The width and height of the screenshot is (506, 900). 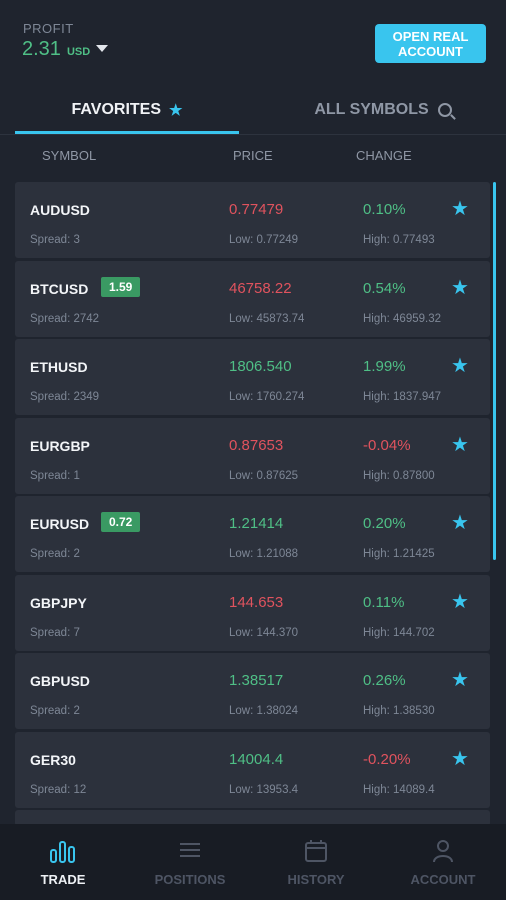 What do you see at coordinates (256, 523) in the screenshot?
I see `price-value: 1.21414` at bounding box center [256, 523].